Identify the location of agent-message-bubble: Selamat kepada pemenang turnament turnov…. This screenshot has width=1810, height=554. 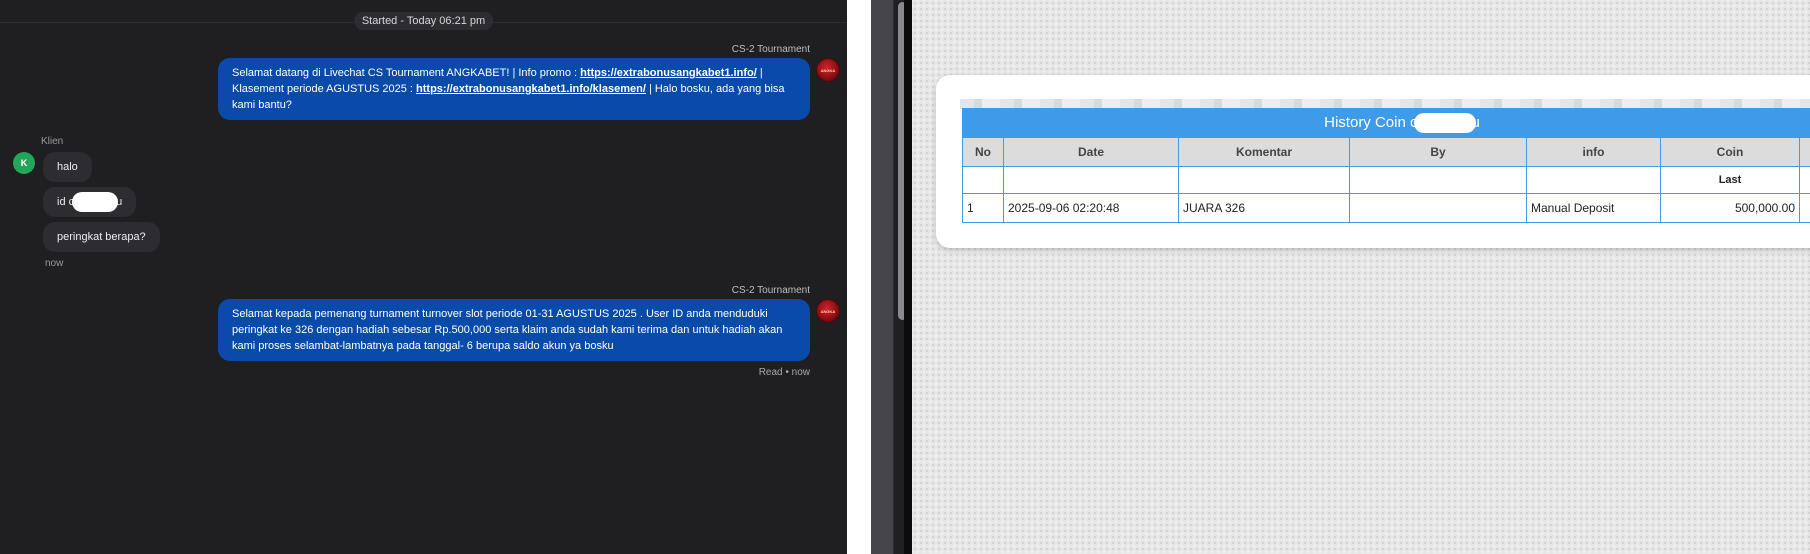
(514, 330).